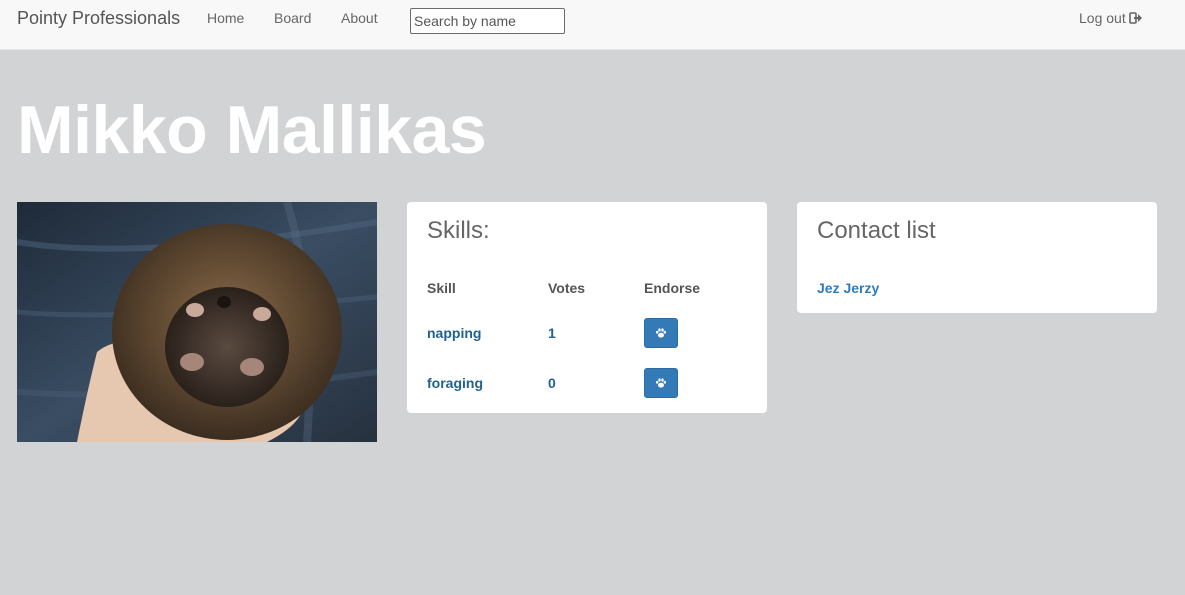 The image size is (1185, 595). I want to click on nav-home: Home, so click(225, 18).